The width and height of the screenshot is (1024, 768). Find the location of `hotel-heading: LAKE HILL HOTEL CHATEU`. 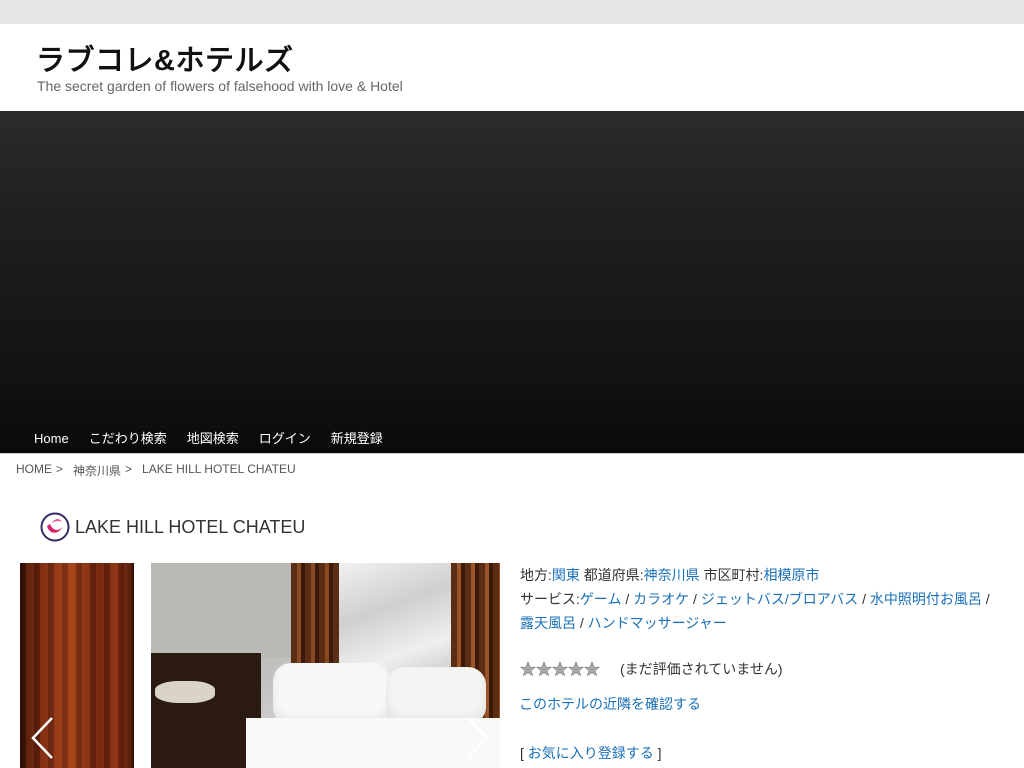

hotel-heading: LAKE HILL HOTEL CHATEU is located at coordinates (172, 527).